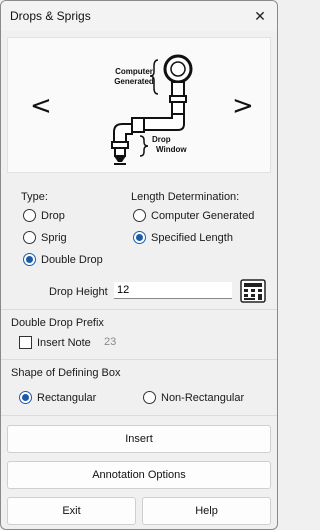 The height and width of the screenshot is (530, 320). Describe the element at coordinates (243, 106) in the screenshot. I see `next-arrow-button: >` at that location.